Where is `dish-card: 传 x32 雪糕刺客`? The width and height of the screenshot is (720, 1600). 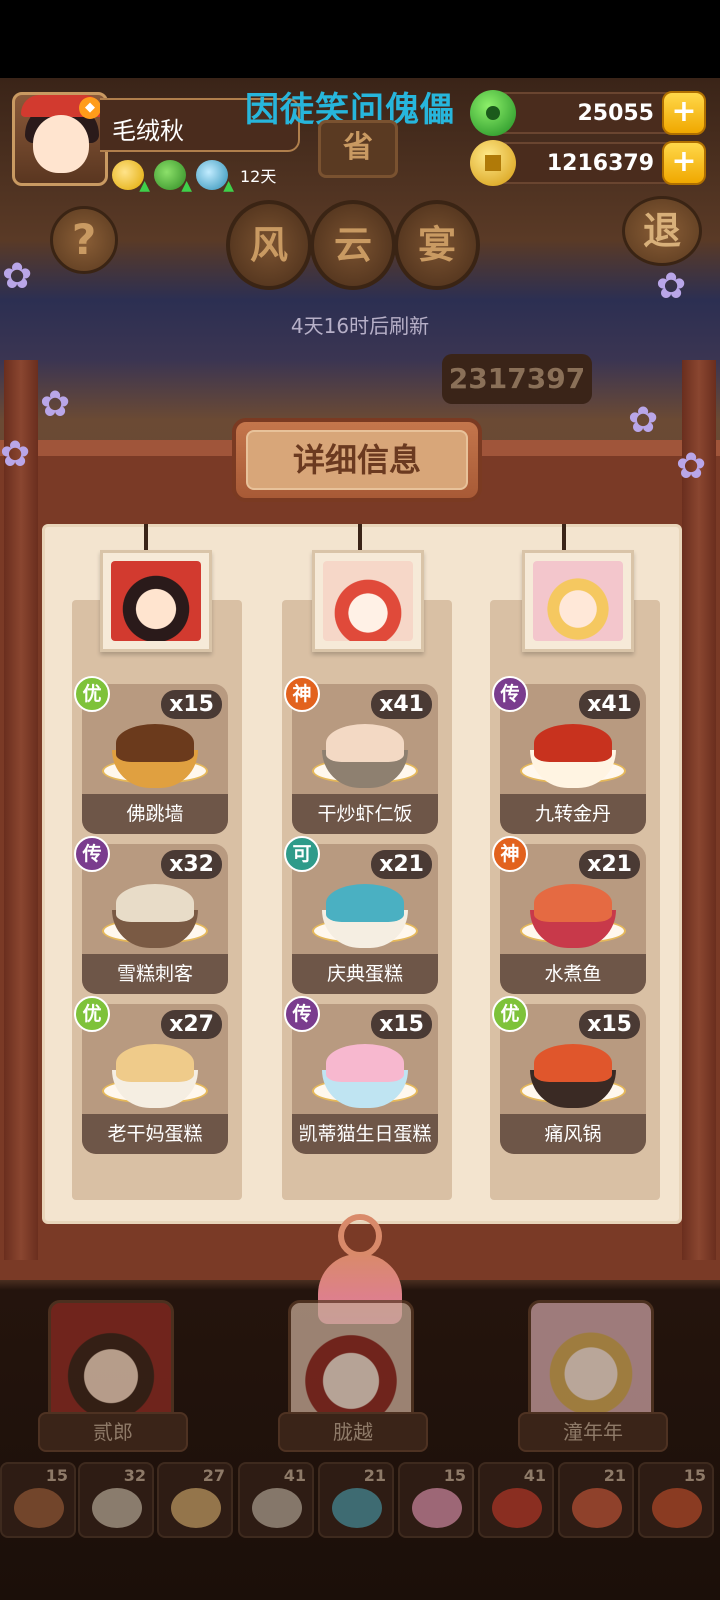 dish-card: 传 x32 雪糕刺客 is located at coordinates (151, 915).